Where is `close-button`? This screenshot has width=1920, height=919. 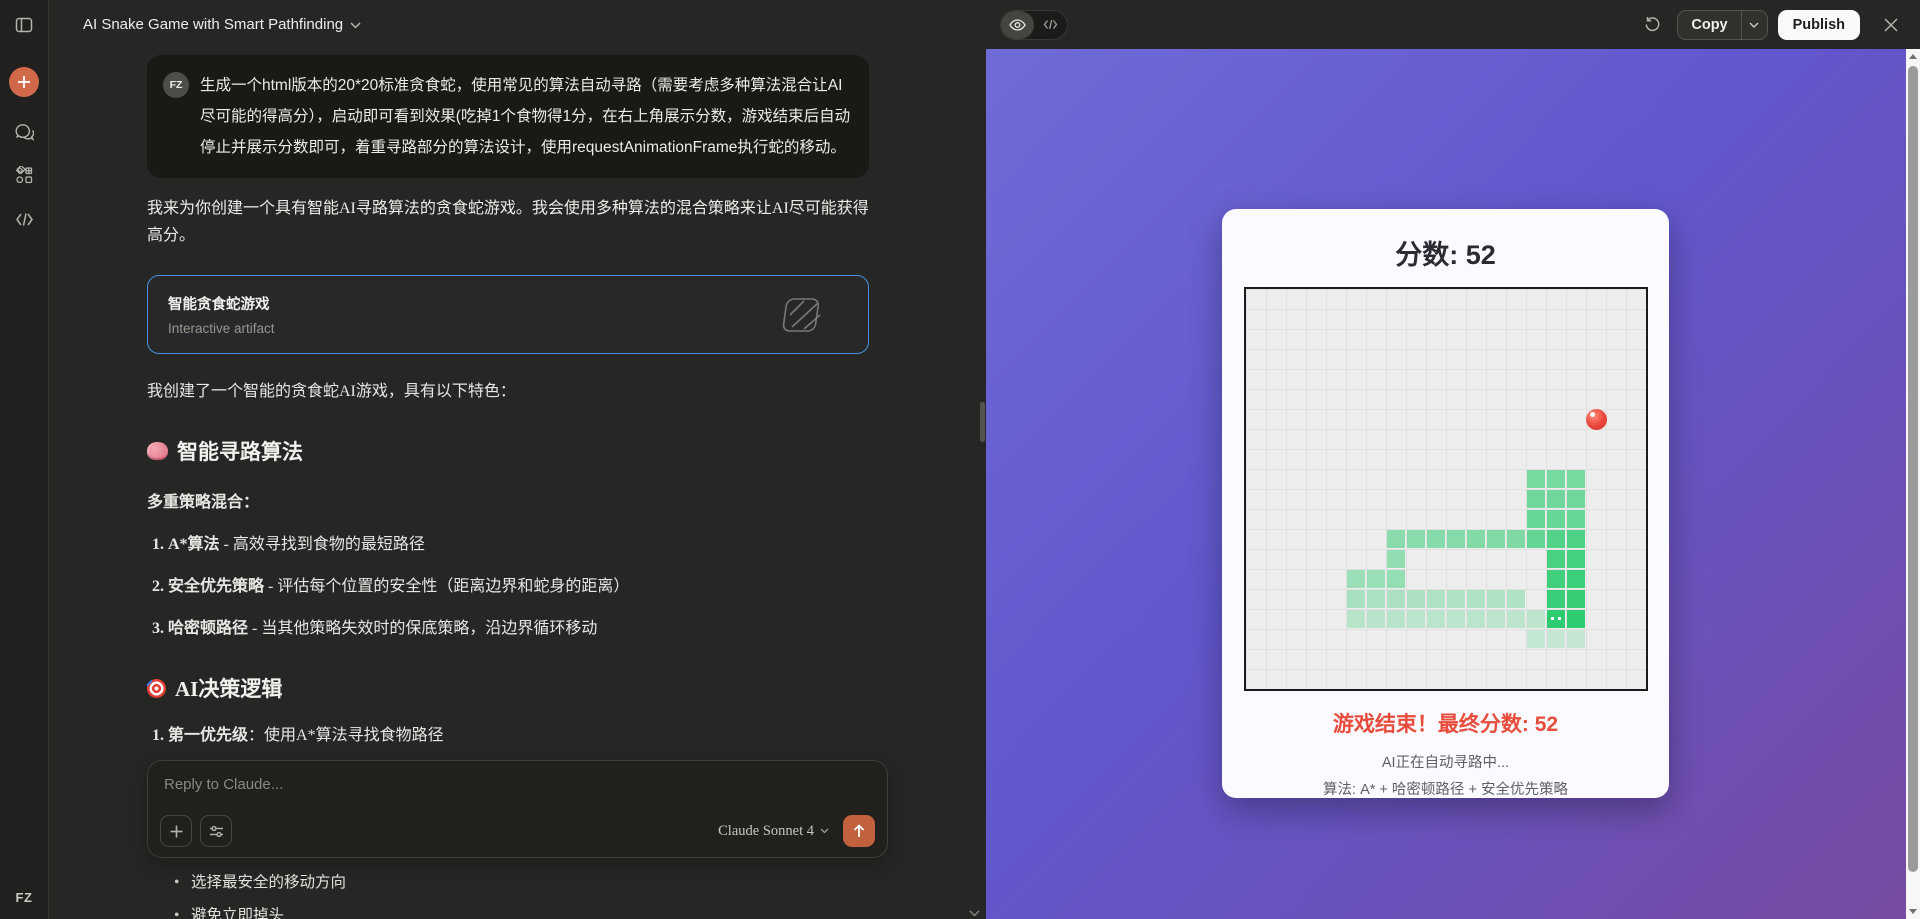
close-button is located at coordinates (1891, 25).